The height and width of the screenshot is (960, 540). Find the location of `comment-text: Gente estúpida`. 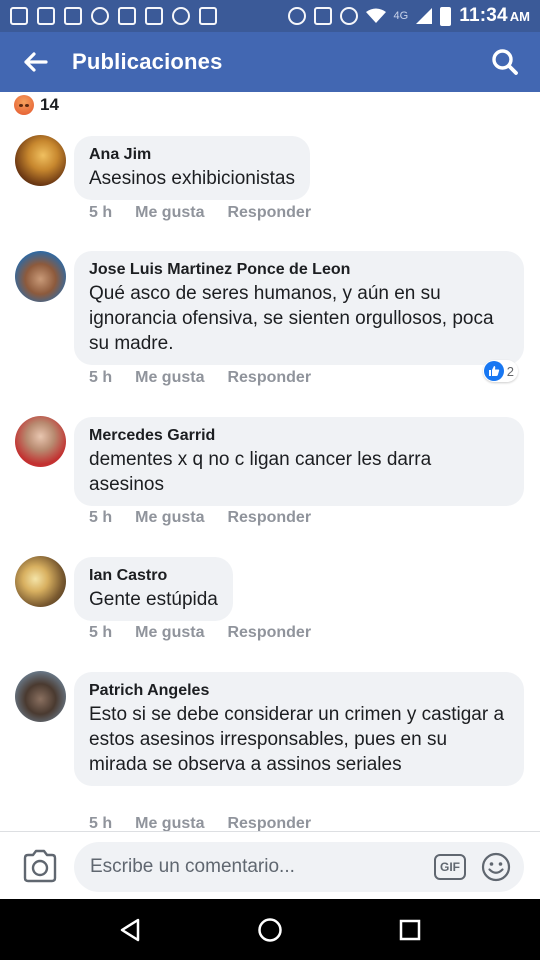

comment-text: Gente estúpida is located at coordinates (153, 599).